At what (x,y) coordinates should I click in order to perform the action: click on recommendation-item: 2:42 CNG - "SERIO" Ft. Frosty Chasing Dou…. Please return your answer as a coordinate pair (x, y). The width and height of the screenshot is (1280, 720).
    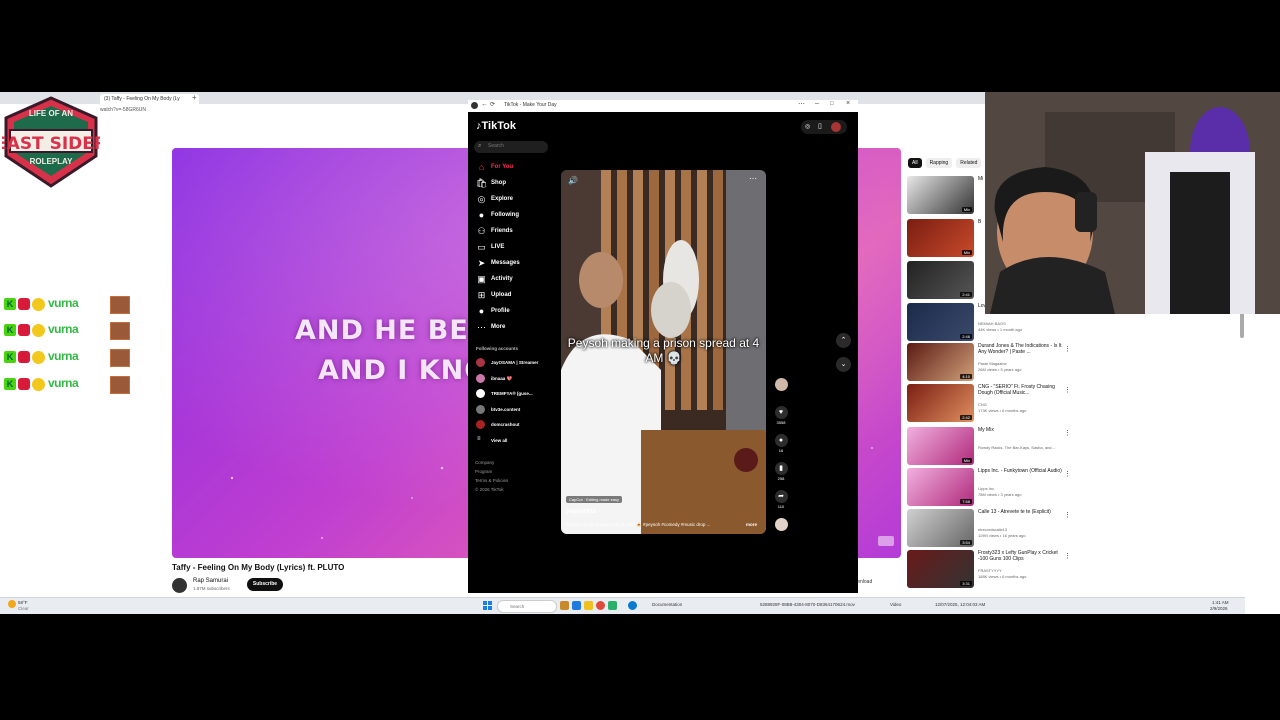
    Looking at the image, I should click on (991, 403).